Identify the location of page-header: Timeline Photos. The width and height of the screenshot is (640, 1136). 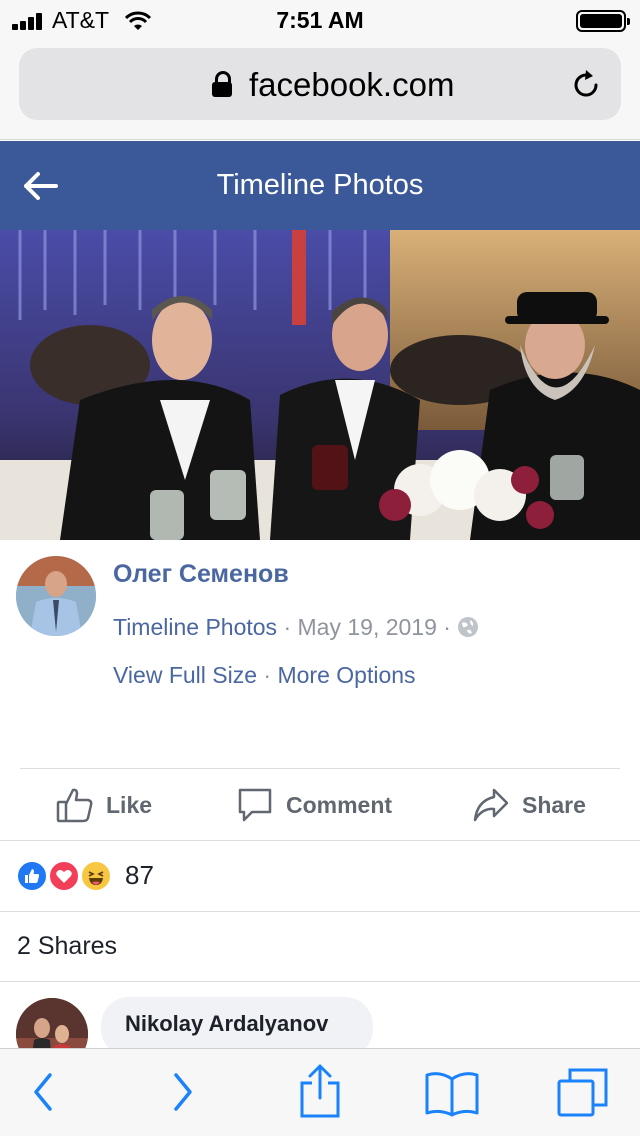
(320, 185).